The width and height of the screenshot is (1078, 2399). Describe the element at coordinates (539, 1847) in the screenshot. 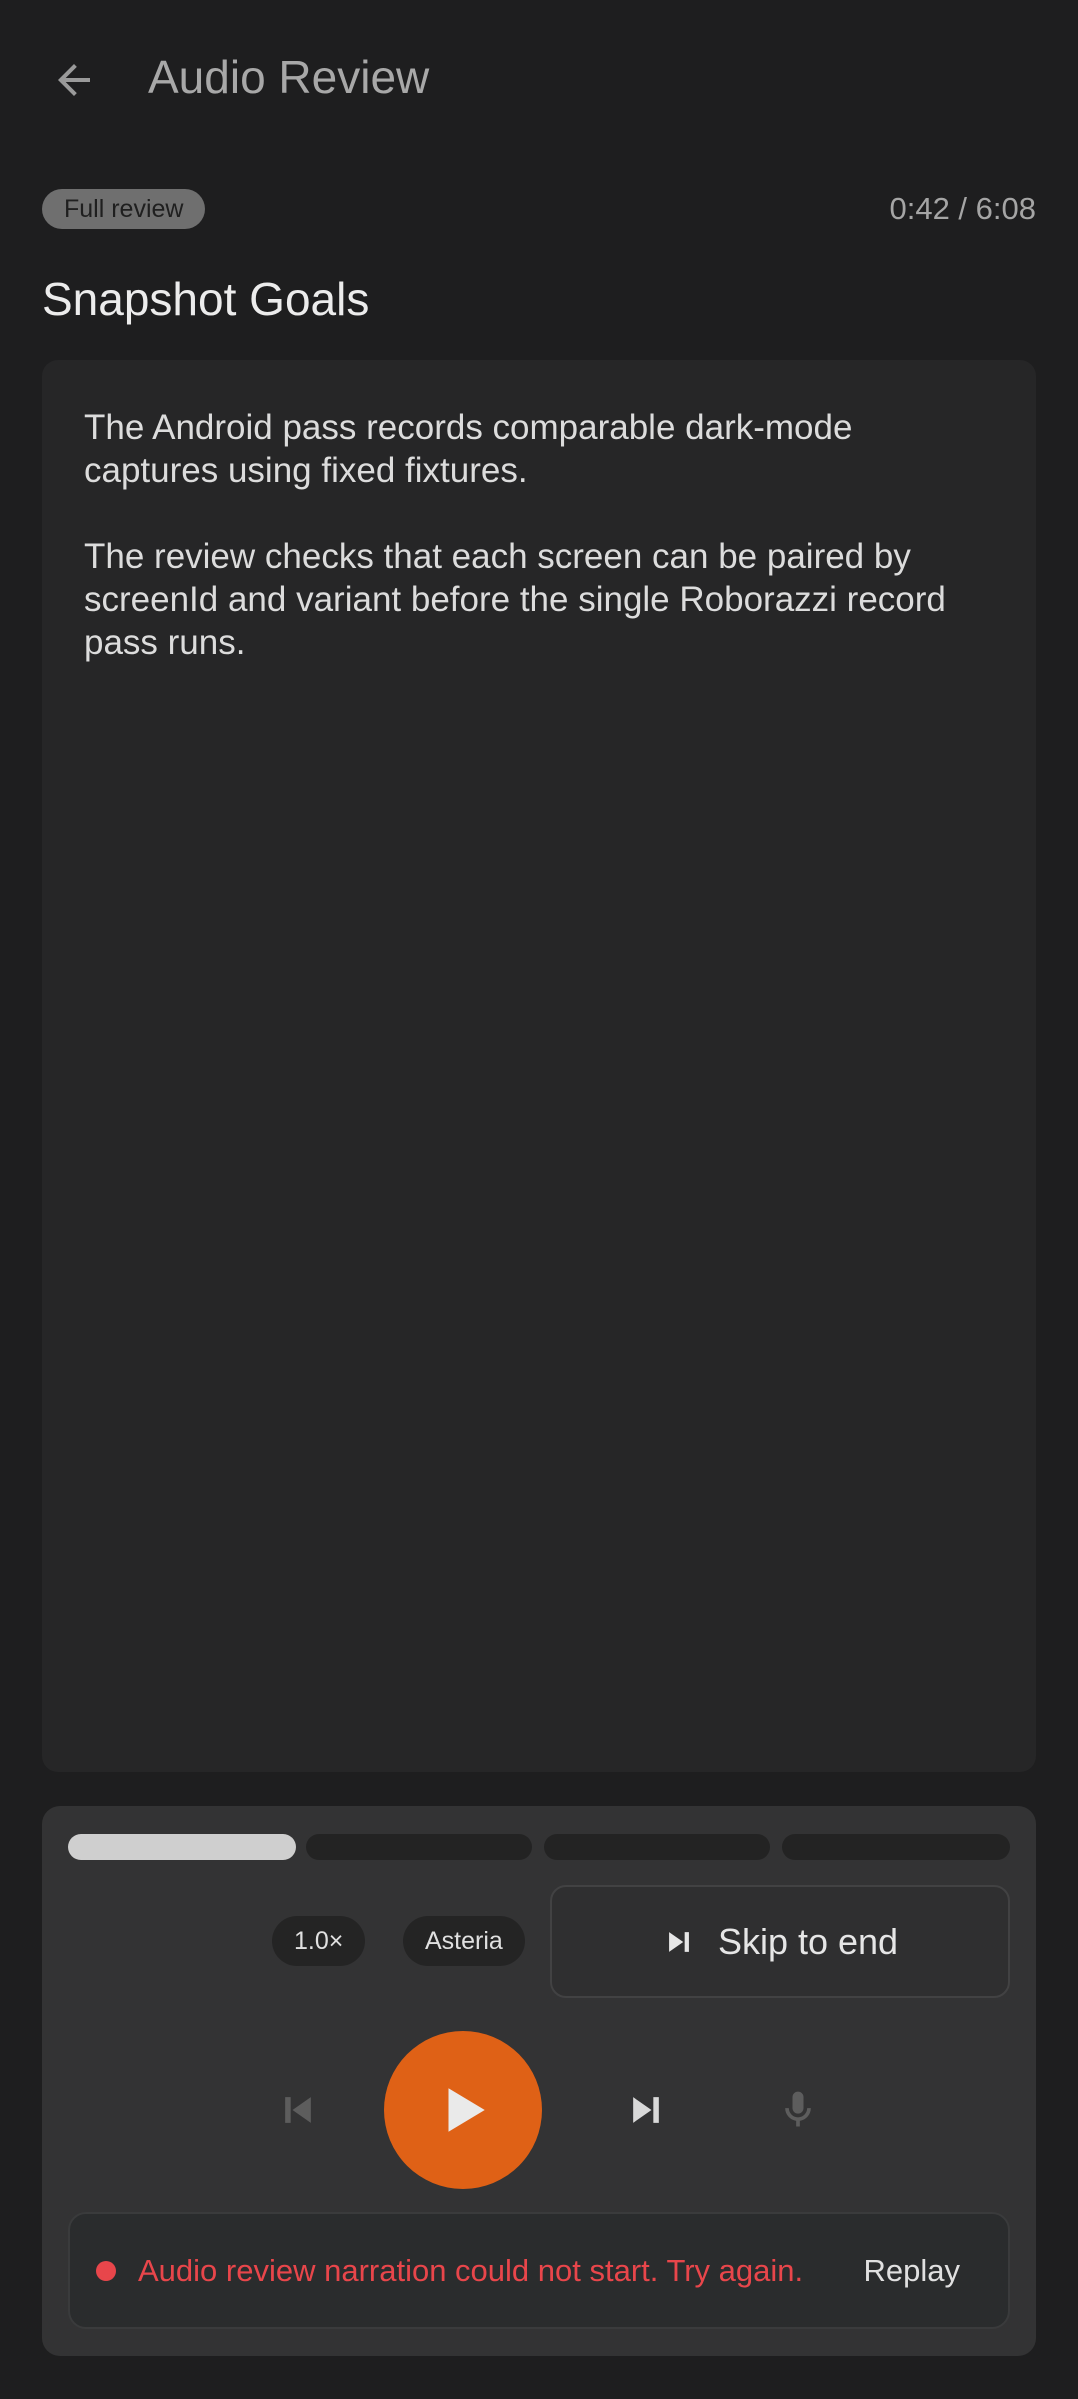

I see `segment-progress` at that location.